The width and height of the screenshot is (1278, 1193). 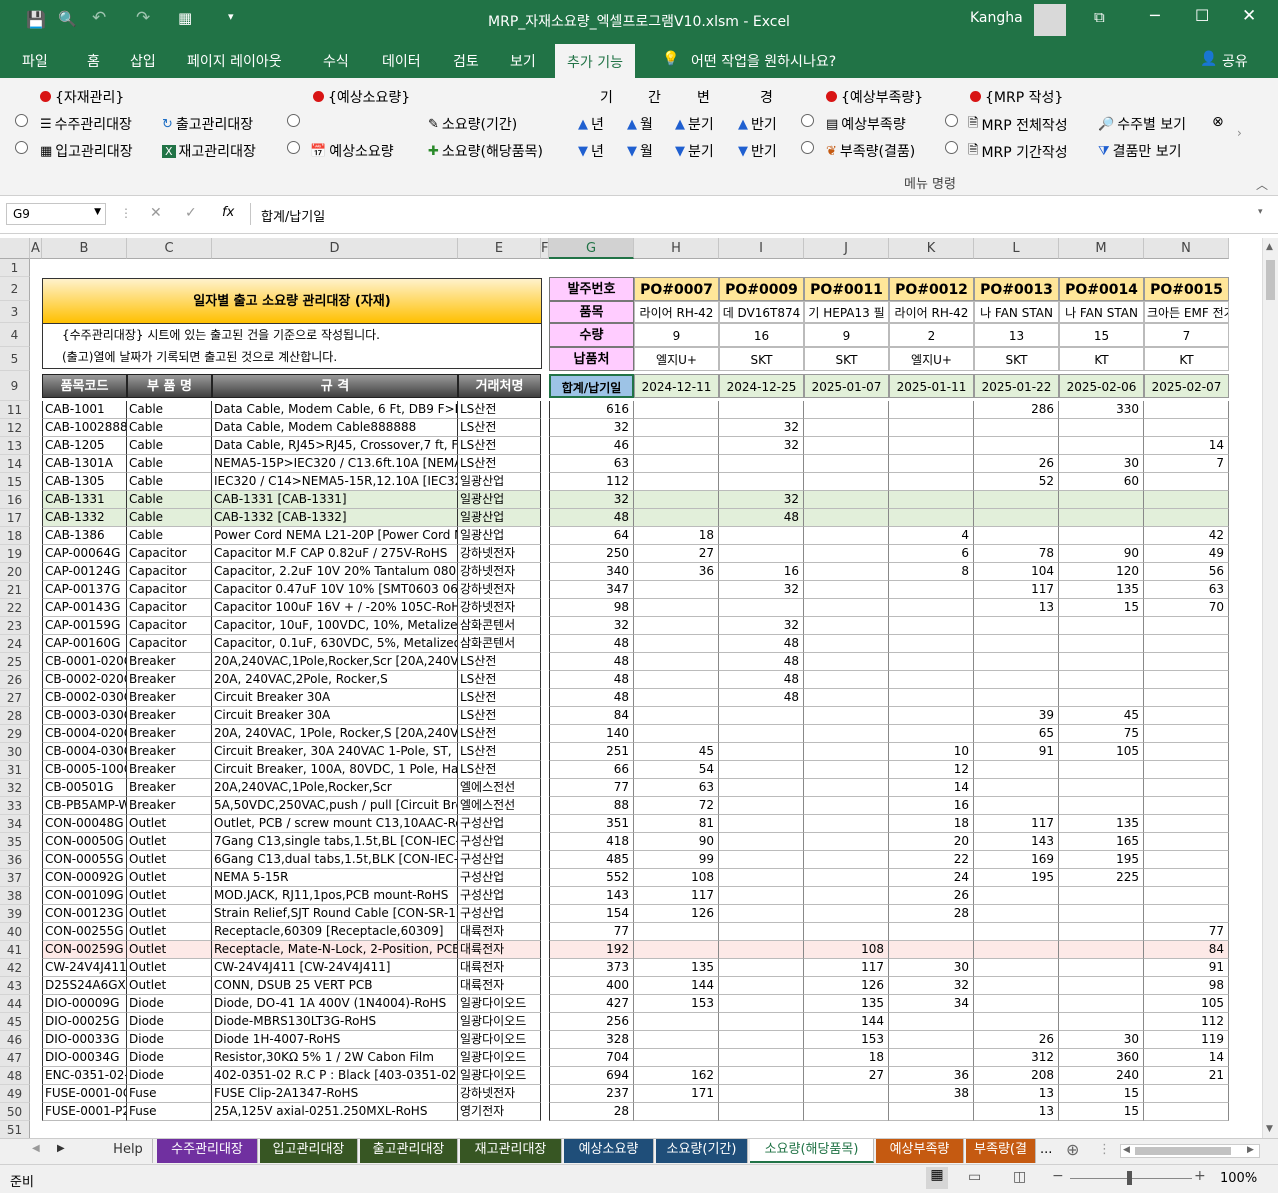 What do you see at coordinates (207, 1151) in the screenshot?
I see `sheet-tab: 수주관리대장` at bounding box center [207, 1151].